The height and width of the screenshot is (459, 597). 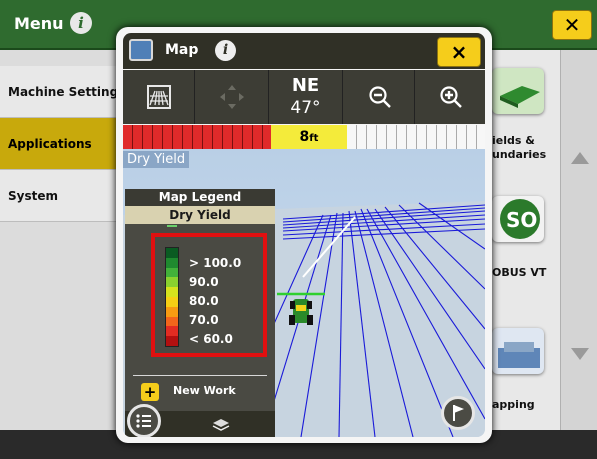 I want to click on flag-icon, so click(x=458, y=413).